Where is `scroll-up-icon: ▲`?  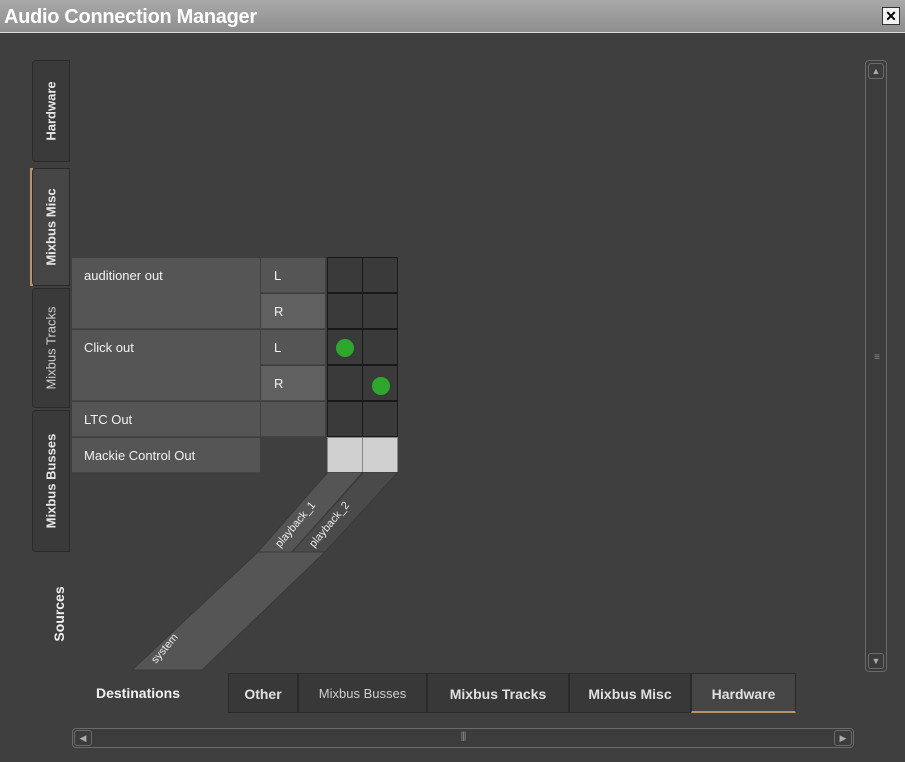 scroll-up-icon: ▲ is located at coordinates (876, 71).